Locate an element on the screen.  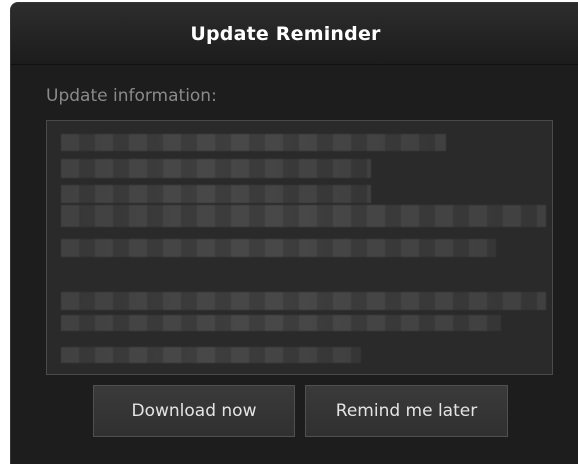
remind-me-later-button: Remind me later is located at coordinates (406, 411).